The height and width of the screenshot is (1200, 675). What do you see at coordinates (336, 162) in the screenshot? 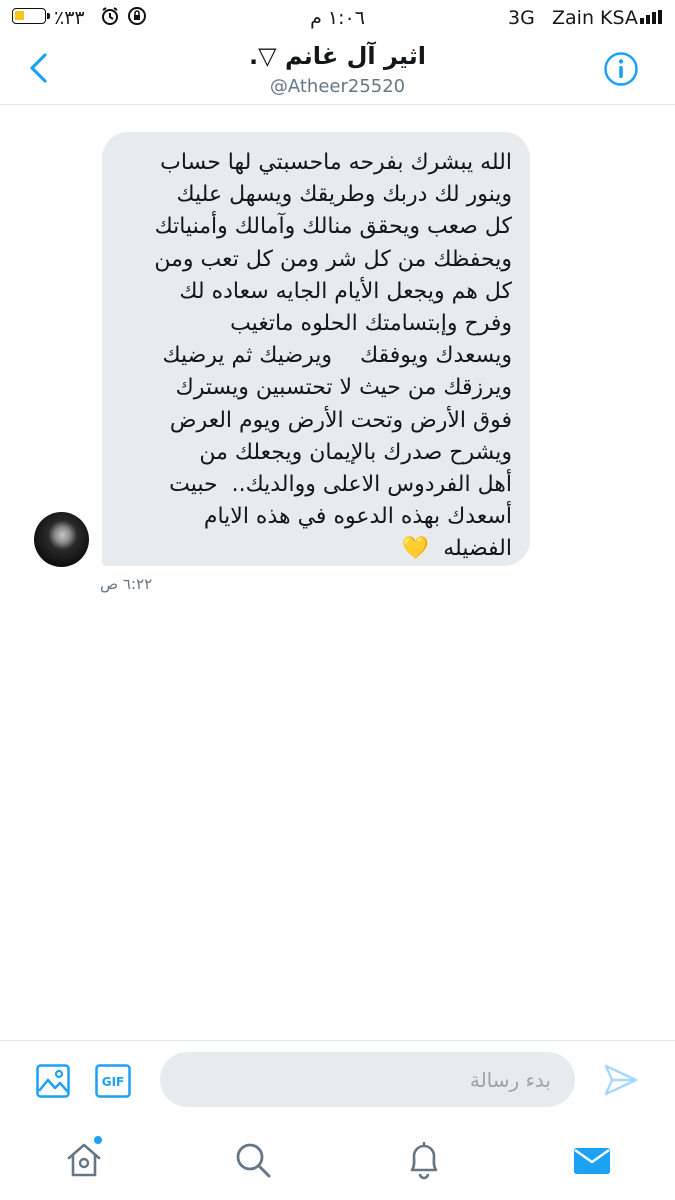
I see `message-line: الله يبشرك بفرحه ماحسبتي لها حساب` at bounding box center [336, 162].